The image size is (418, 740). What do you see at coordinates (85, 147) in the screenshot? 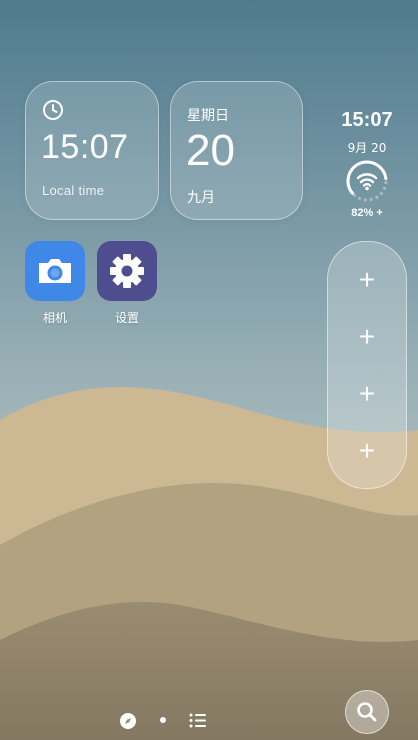
I see `clock-time: 15:07` at bounding box center [85, 147].